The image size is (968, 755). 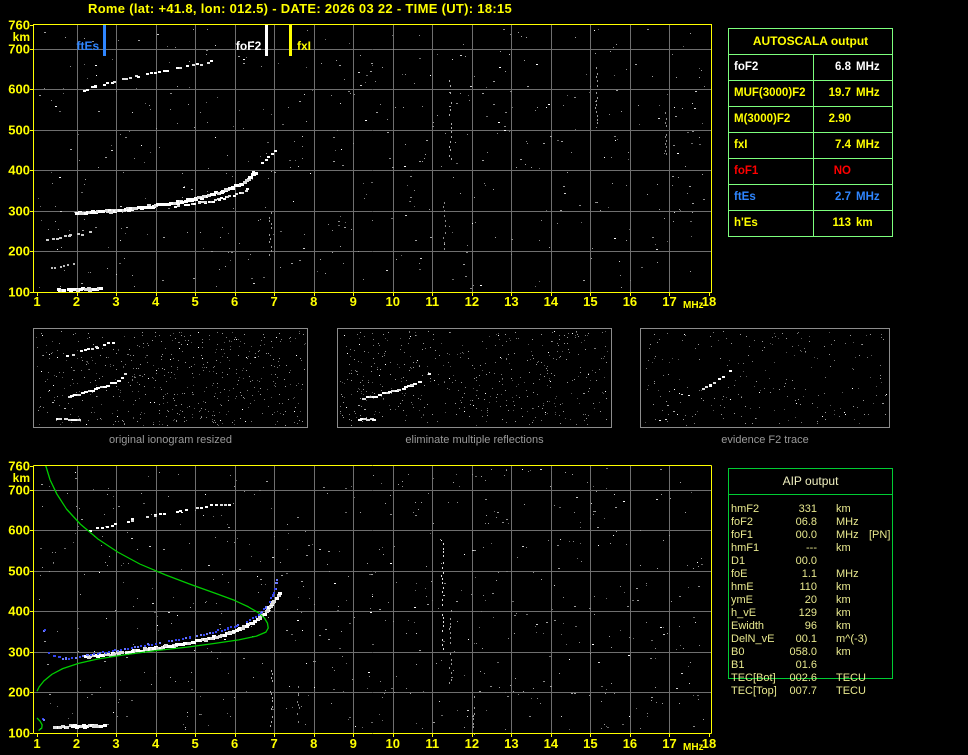 I want to click on row-label: foF1, so click(x=742, y=535).